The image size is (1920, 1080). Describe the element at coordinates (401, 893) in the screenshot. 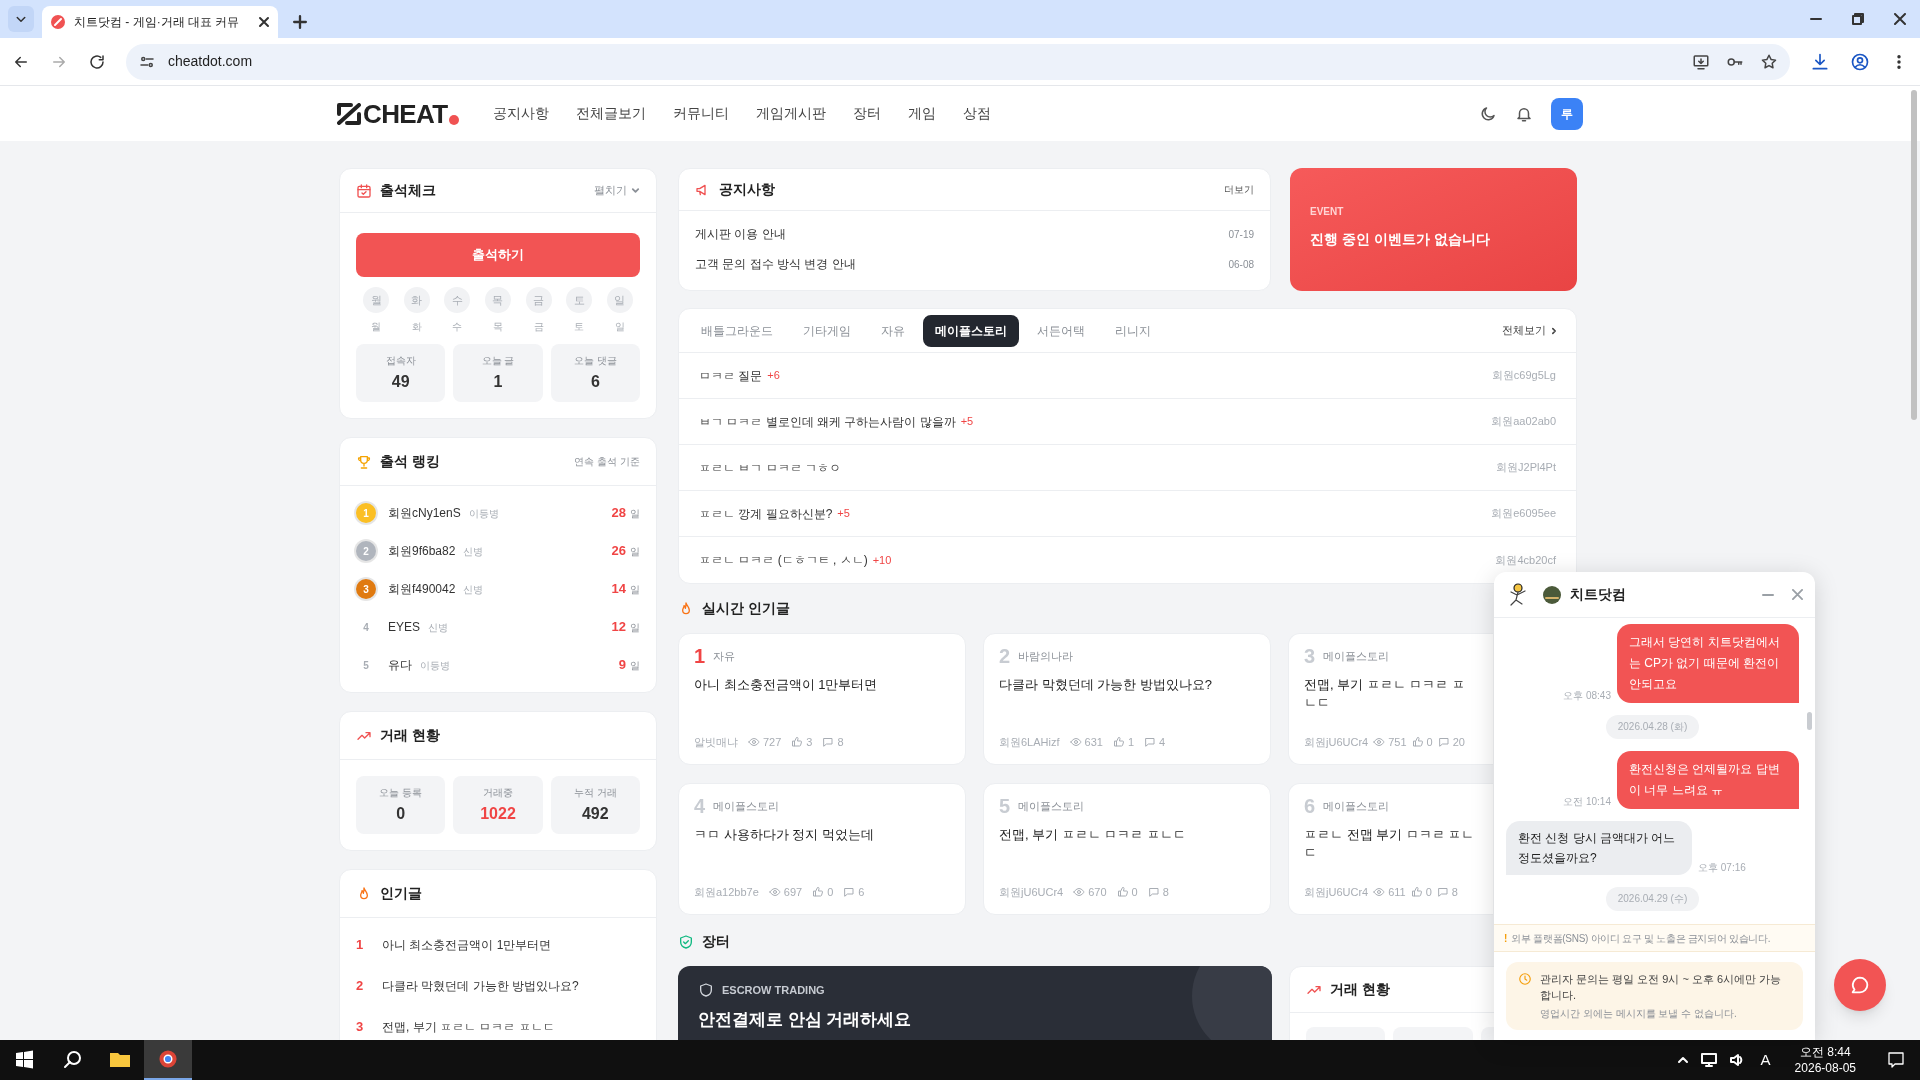

I see `card-title: 인기글` at that location.